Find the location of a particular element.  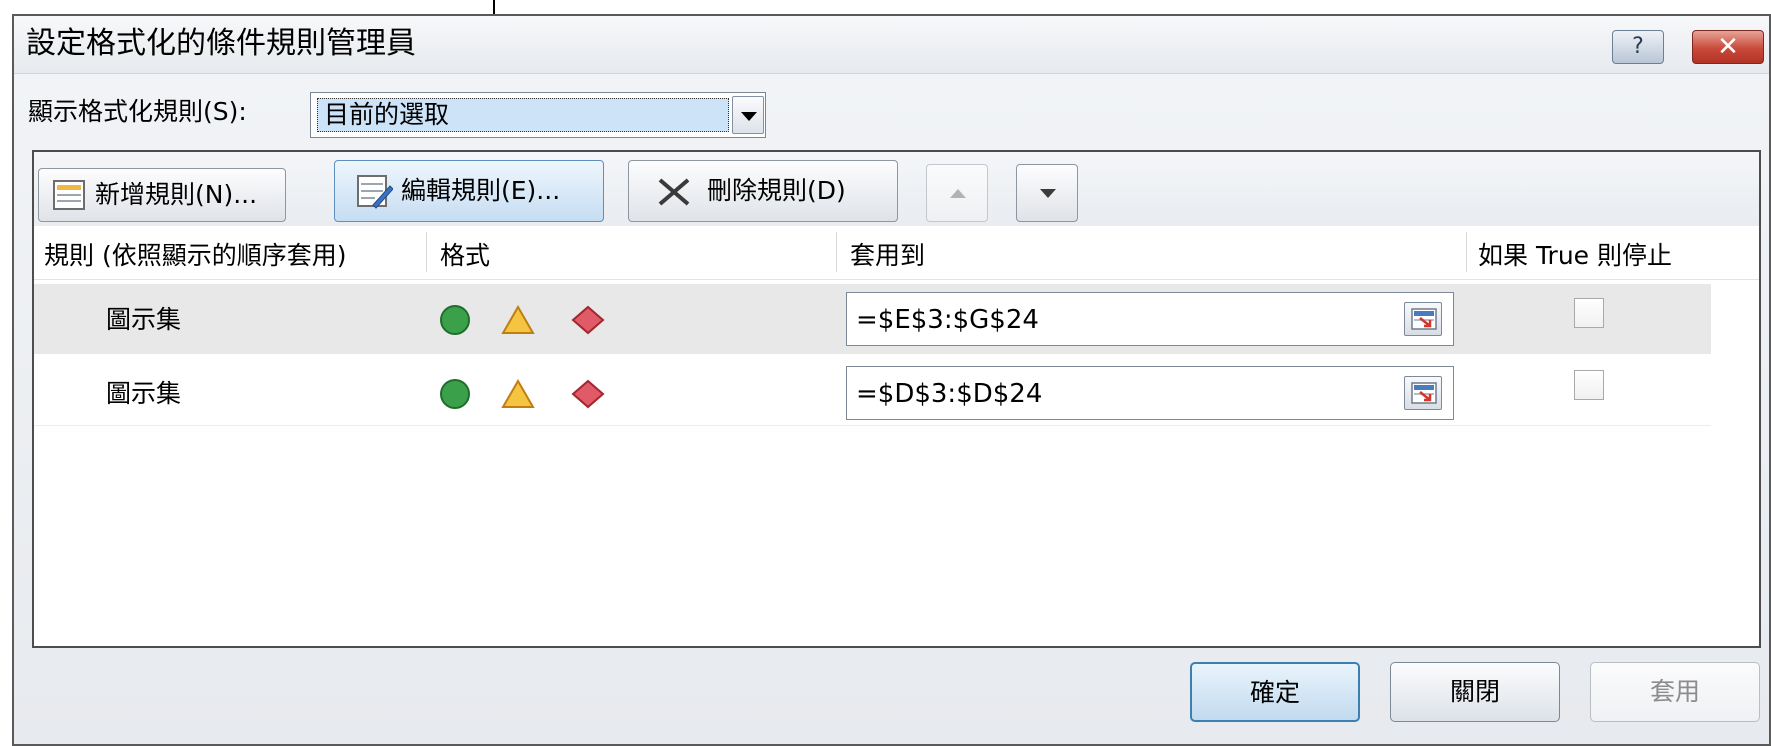

delete-rule-button: 刪除規則(D) is located at coordinates (763, 191).